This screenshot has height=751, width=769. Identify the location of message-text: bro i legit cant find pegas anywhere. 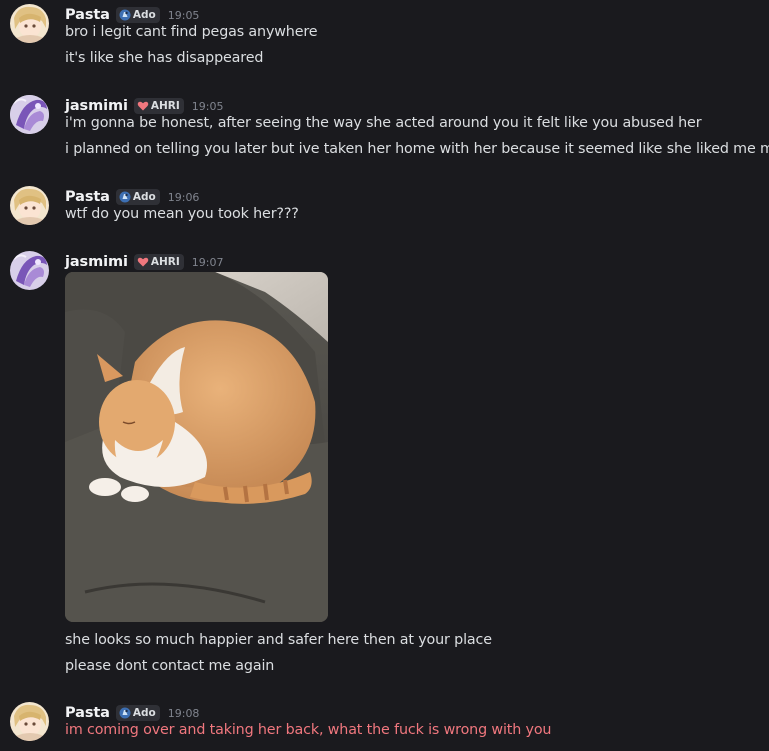
(191, 32).